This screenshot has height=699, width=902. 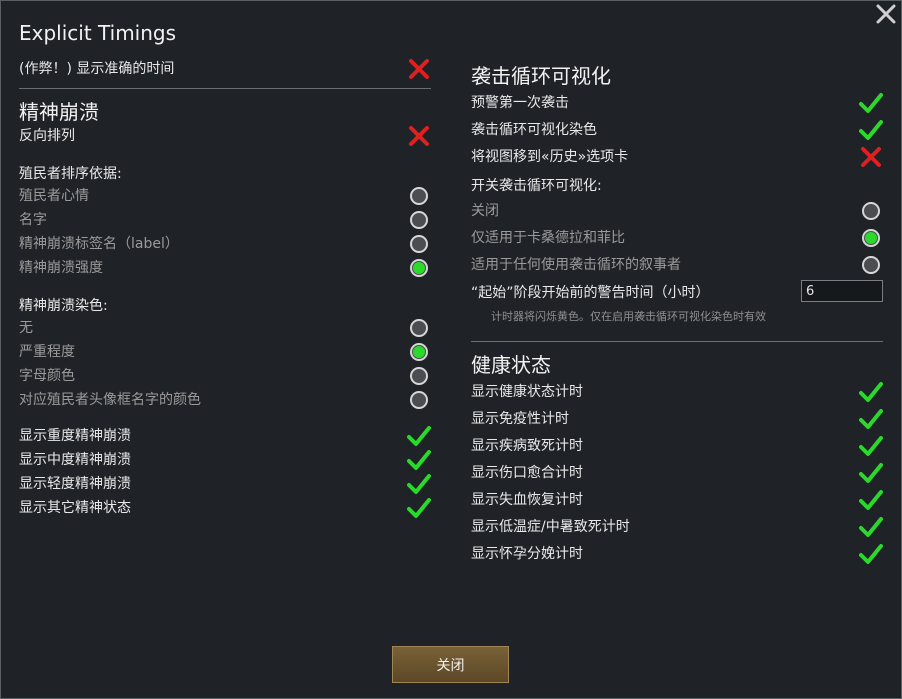 I want to click on sort-option-label: 名字, so click(x=33, y=220).